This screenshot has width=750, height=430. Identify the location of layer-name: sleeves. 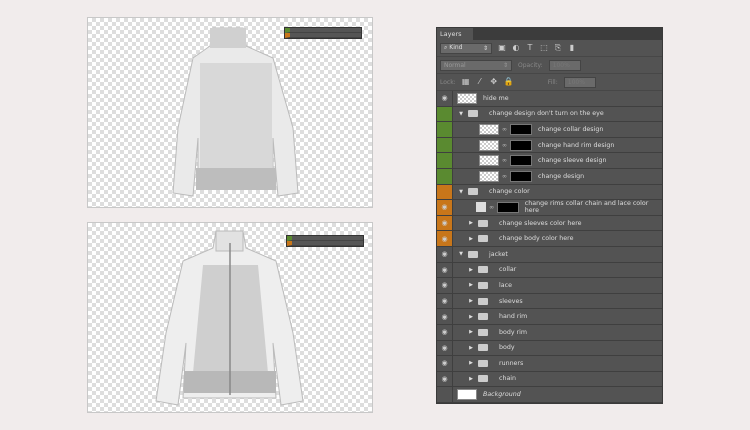
(511, 301).